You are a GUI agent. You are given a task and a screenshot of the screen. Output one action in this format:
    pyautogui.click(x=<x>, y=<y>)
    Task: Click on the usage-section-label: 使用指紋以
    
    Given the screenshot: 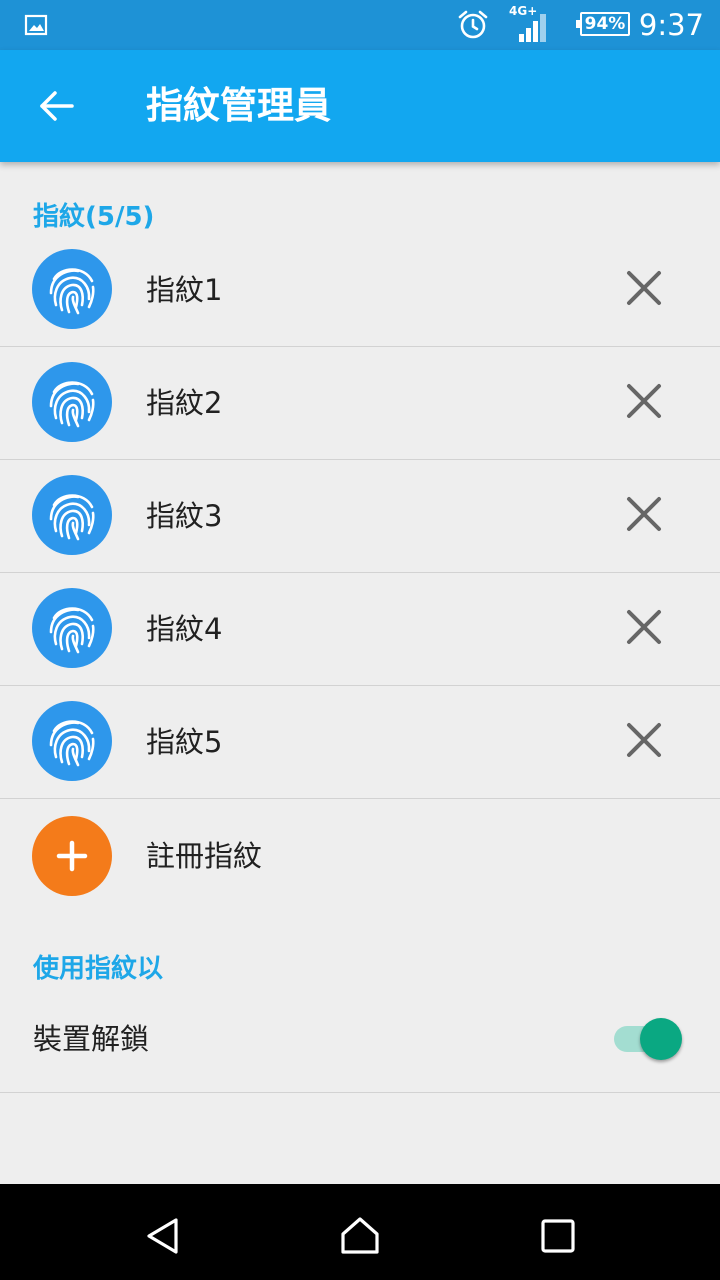 What is the action you would take?
    pyautogui.click(x=98, y=969)
    